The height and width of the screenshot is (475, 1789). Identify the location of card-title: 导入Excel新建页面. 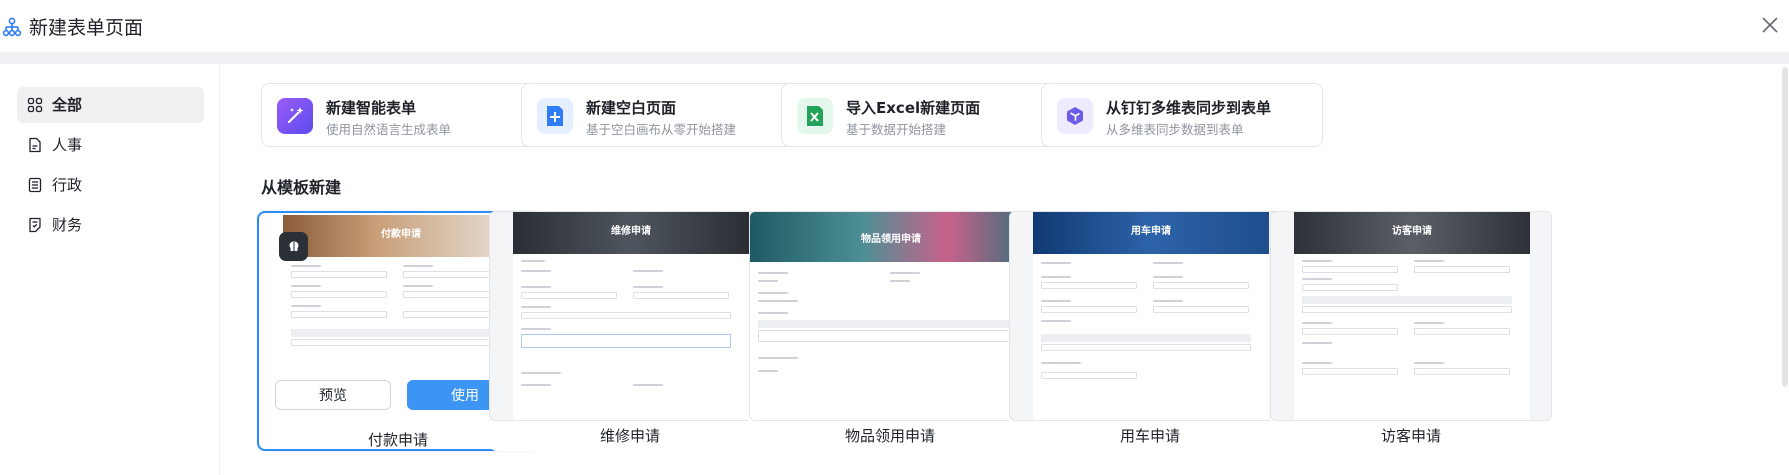
(913, 108).